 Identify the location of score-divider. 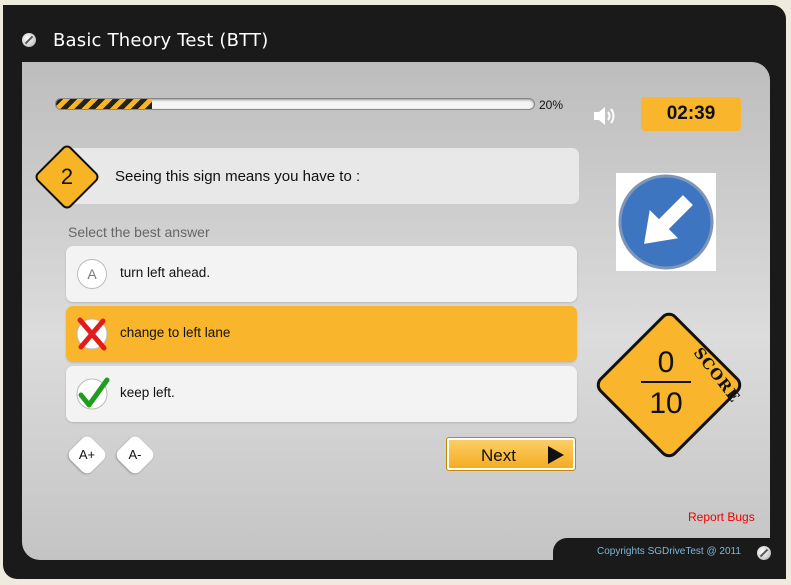
(666, 382).